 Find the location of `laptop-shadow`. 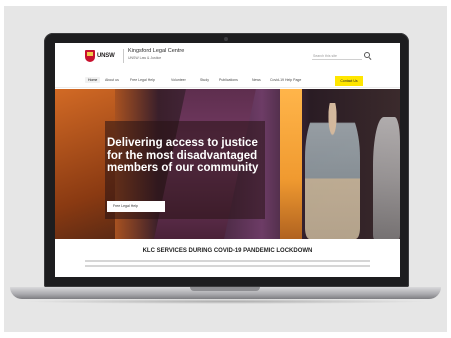

laptop-shadow is located at coordinates (225, 301).